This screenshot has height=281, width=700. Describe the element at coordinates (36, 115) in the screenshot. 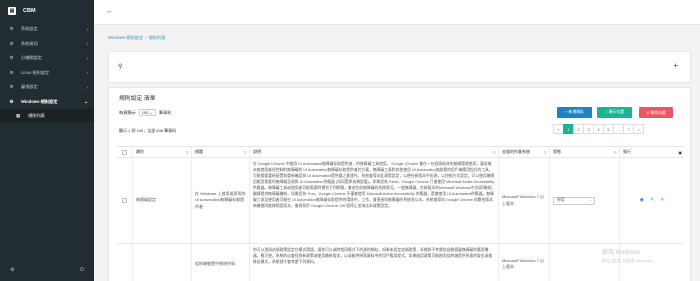

I see `sidebar-subitem-label: 規則列表` at that location.